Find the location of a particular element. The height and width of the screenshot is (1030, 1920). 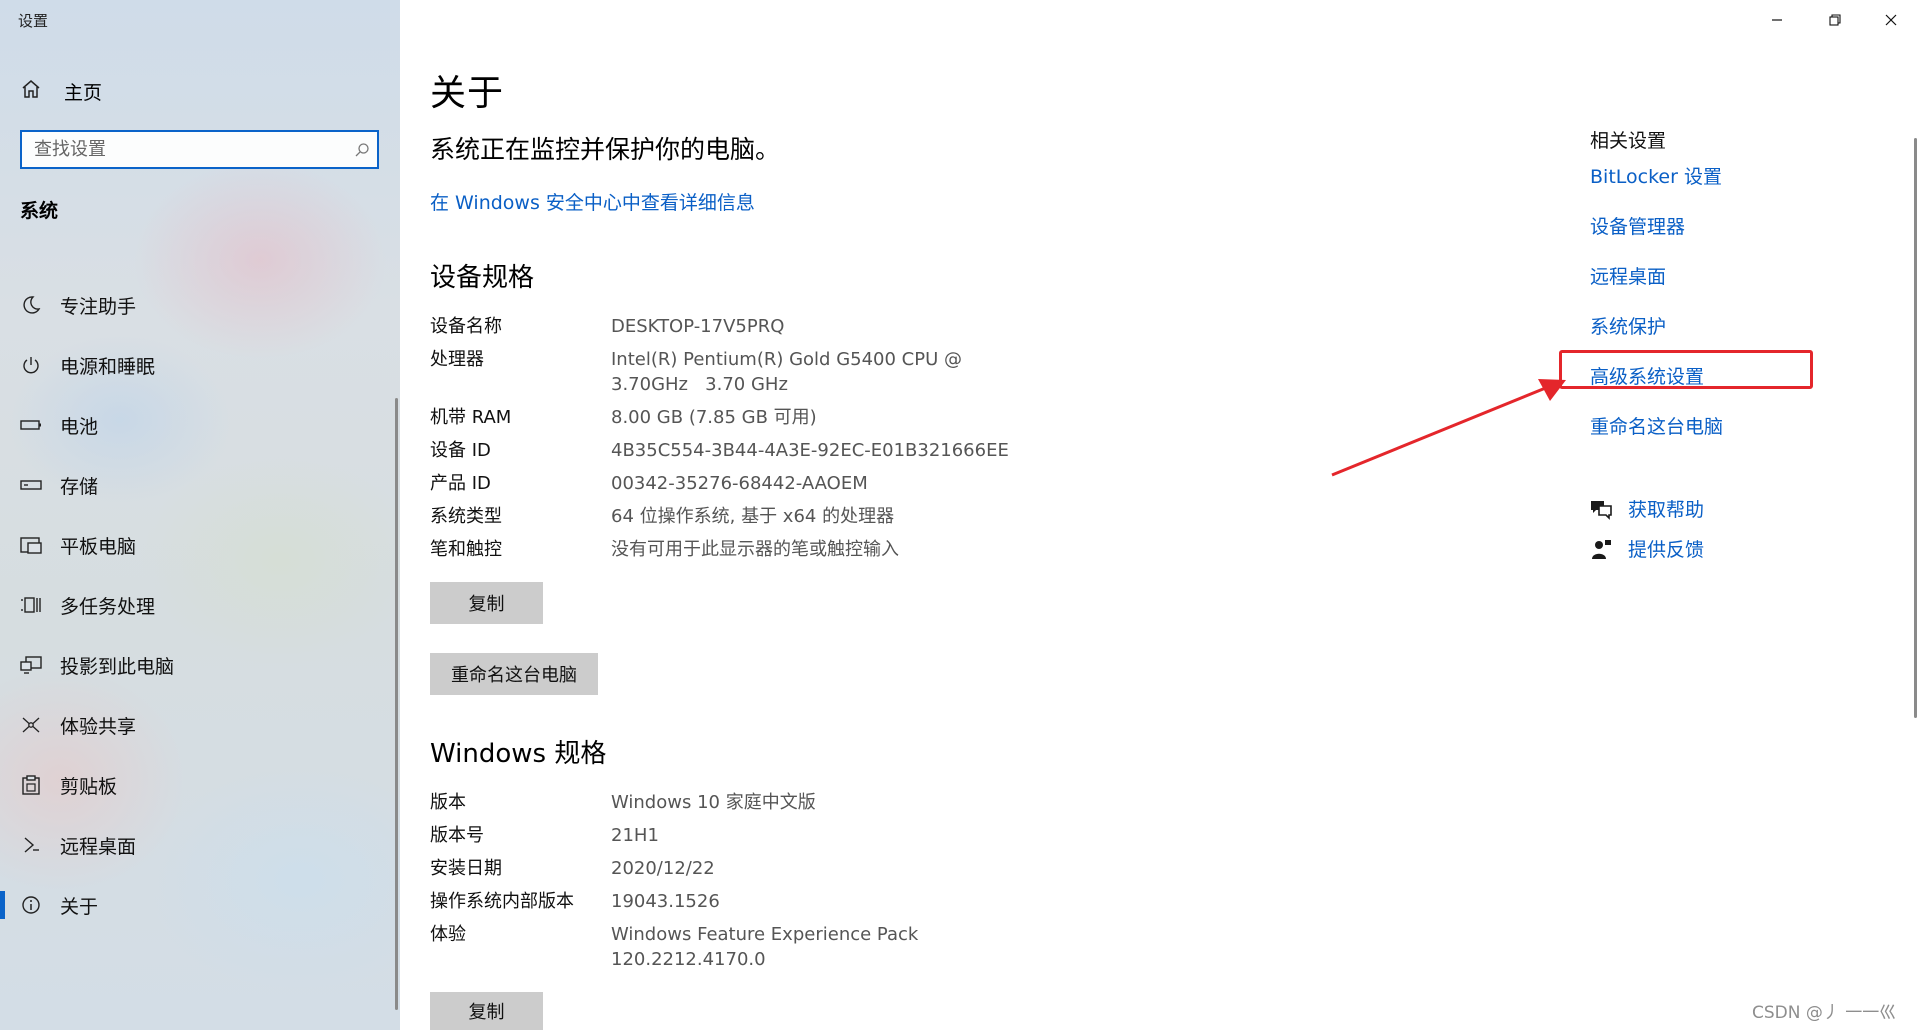

spec-row-ram: 机带 RAM 8.00 GB (7.85 GB 可用) is located at coordinates (740, 417).